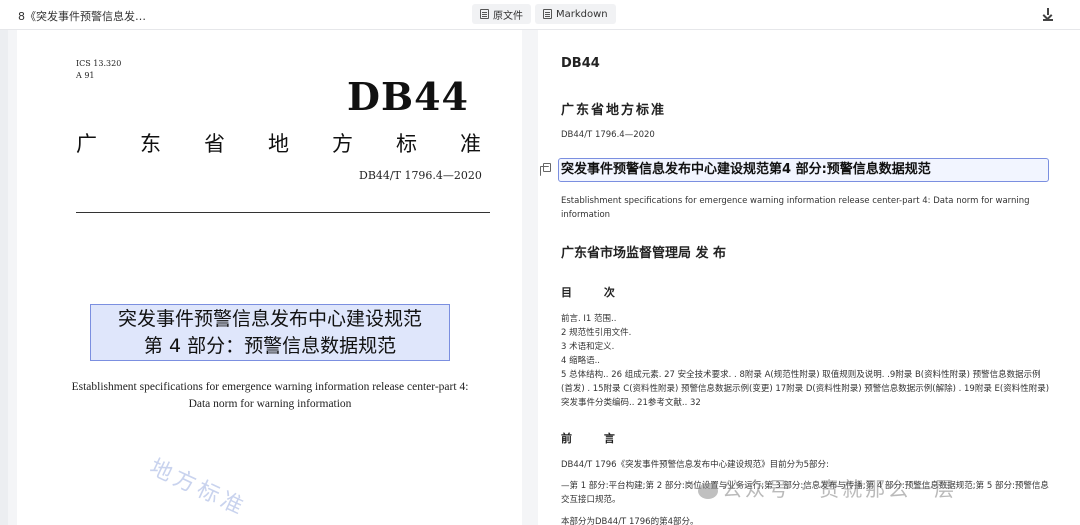 This screenshot has width=1080, height=525. What do you see at coordinates (580, 63) in the screenshot?
I see `md-db44: DB44` at bounding box center [580, 63].